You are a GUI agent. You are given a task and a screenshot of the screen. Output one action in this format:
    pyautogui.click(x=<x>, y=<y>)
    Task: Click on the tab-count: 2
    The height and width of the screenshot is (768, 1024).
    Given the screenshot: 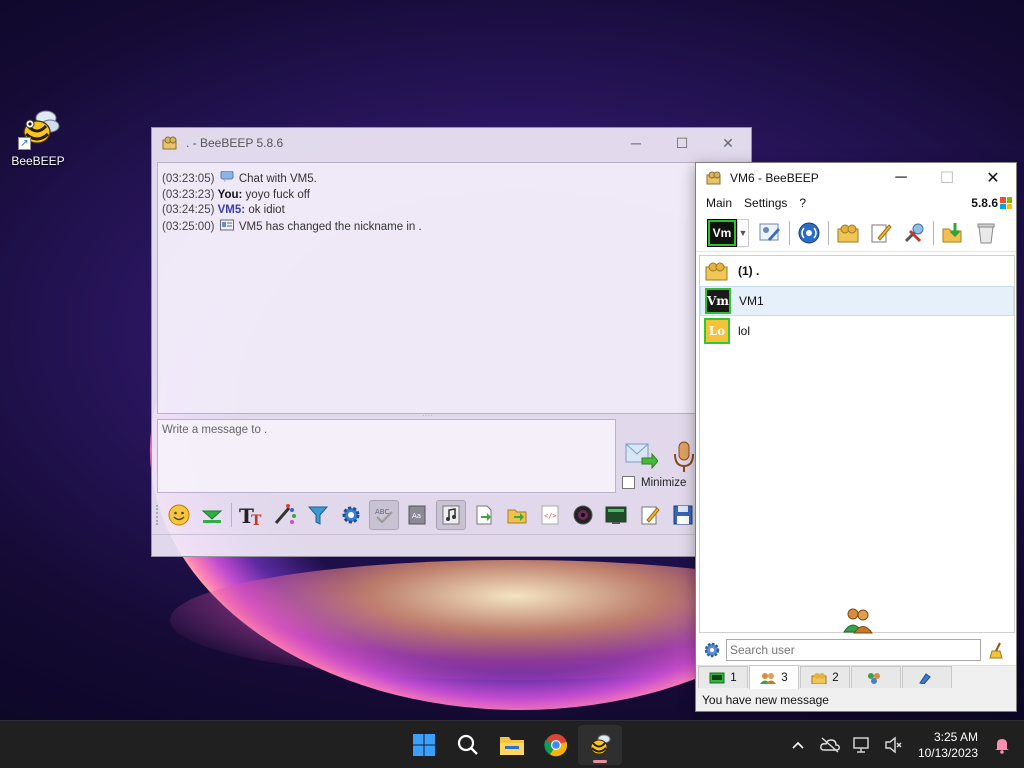 What is the action you would take?
    pyautogui.click(x=835, y=677)
    